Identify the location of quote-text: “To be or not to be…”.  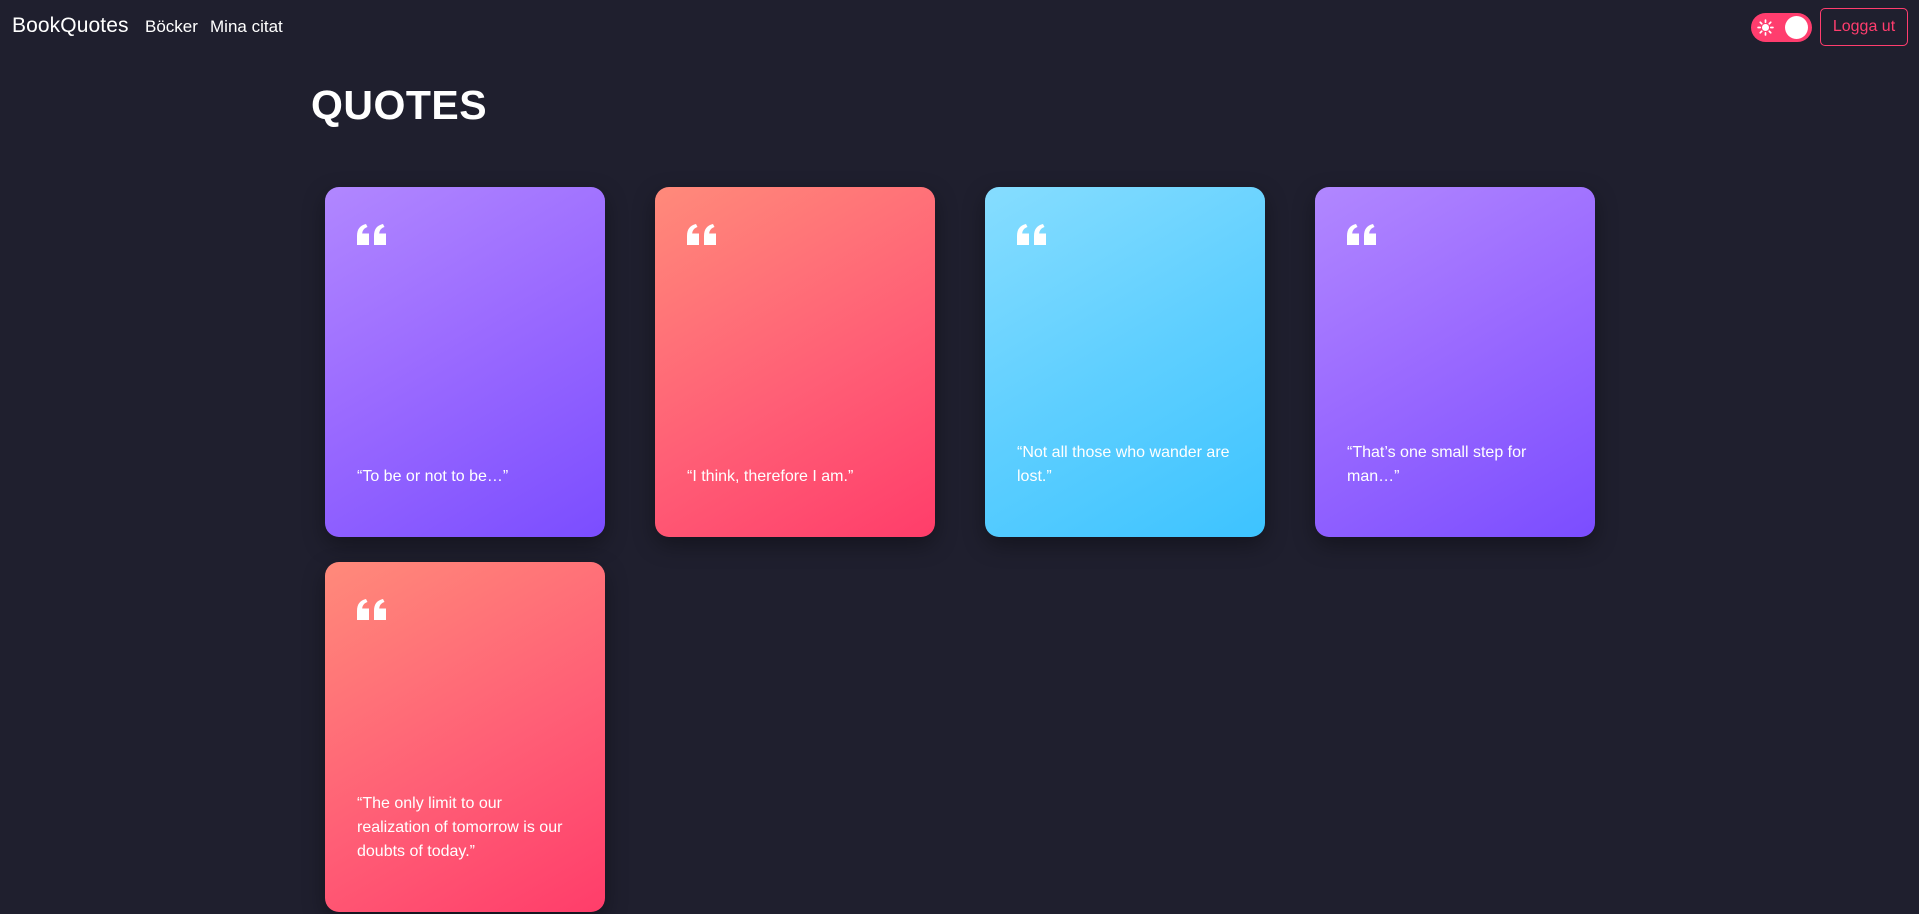
(433, 476).